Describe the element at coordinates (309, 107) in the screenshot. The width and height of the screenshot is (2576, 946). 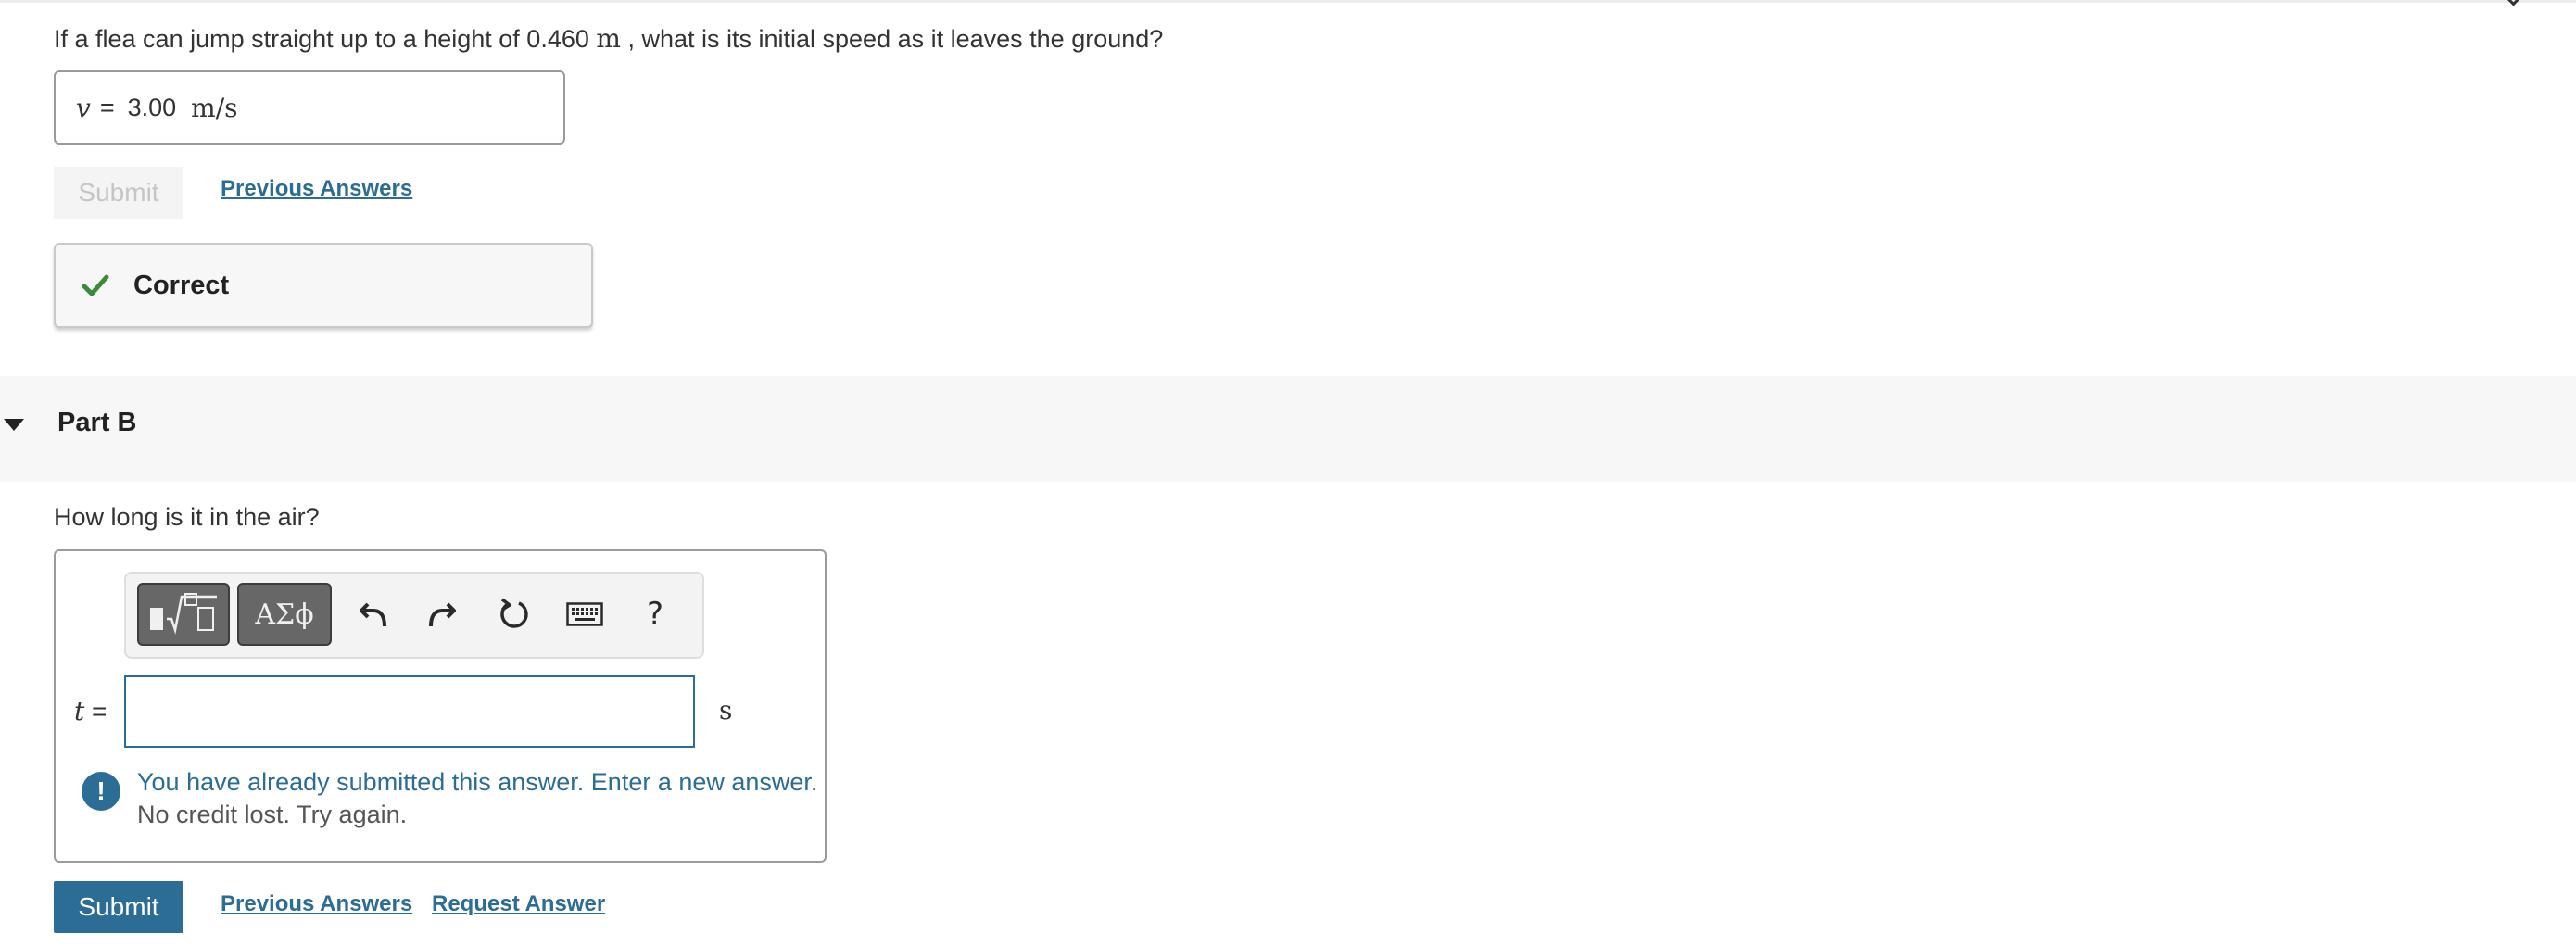
I see `part-a-answer-field: v = 3.00 m/s` at that location.